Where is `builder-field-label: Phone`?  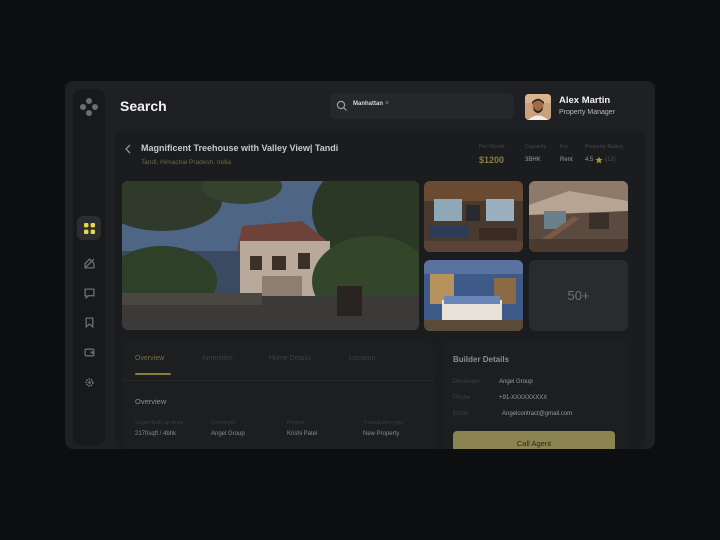
builder-field-label: Phone is located at coordinates (462, 398).